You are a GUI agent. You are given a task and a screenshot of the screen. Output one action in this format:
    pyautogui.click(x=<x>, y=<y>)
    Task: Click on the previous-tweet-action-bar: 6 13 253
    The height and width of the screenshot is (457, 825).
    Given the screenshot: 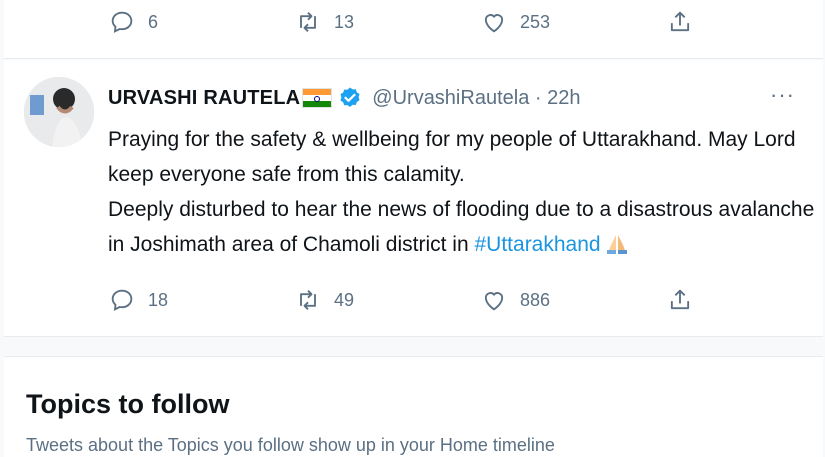 What is the action you would take?
    pyautogui.click(x=401, y=22)
    